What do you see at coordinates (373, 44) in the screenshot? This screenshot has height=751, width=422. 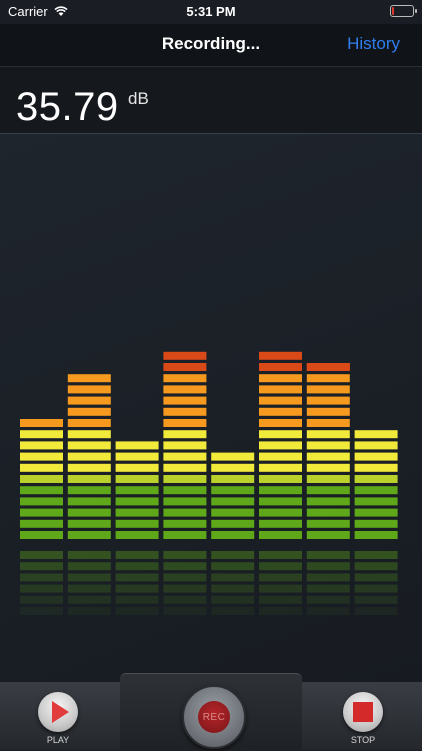 I see `history-button: History` at bounding box center [373, 44].